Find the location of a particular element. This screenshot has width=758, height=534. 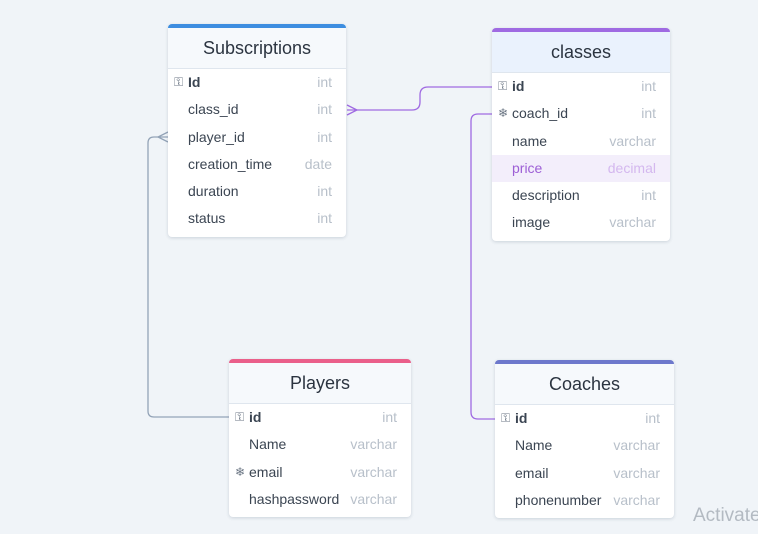

activation-watermark: Activate is located at coordinates (725, 515).